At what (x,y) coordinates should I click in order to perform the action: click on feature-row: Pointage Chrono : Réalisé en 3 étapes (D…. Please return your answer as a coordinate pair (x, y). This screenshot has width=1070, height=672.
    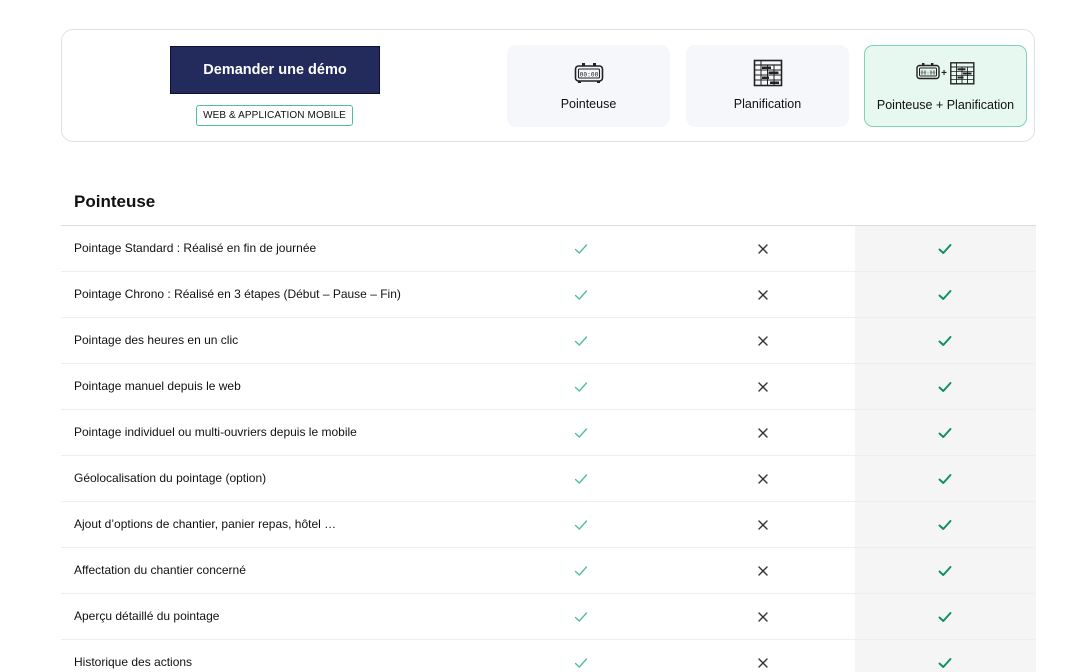
    Looking at the image, I should click on (548, 295).